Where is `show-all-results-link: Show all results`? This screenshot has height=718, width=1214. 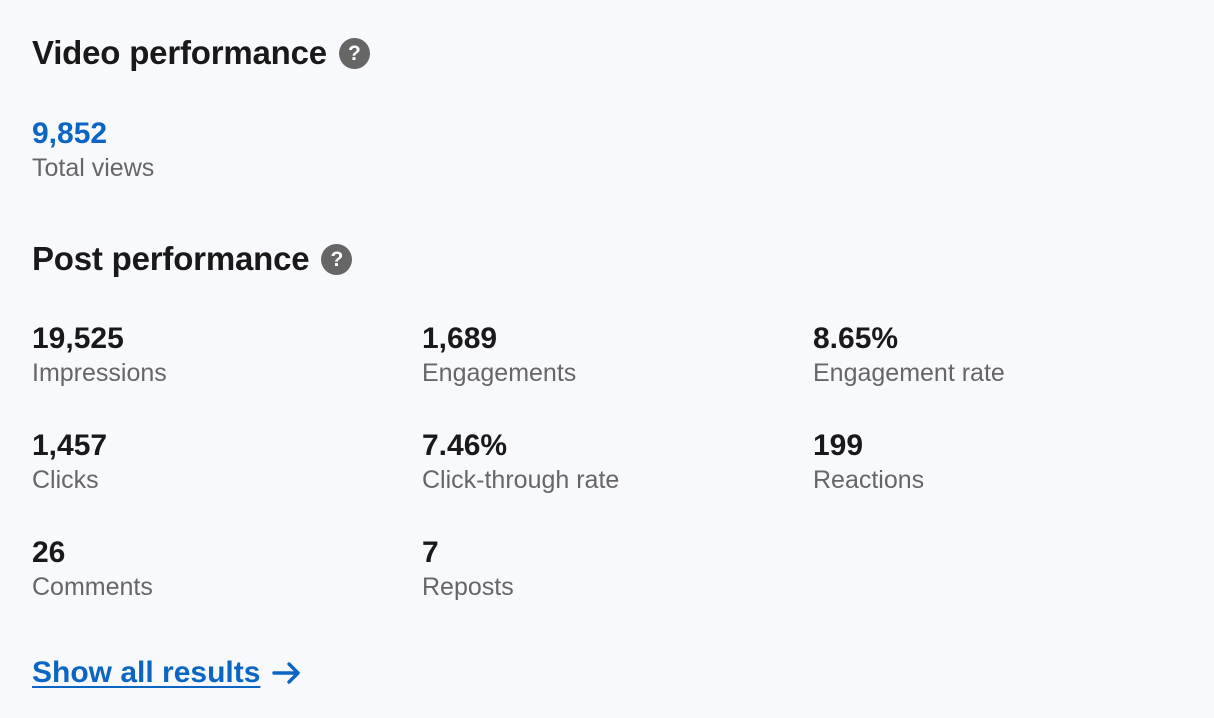 show-all-results-link: Show all results is located at coordinates (167, 673).